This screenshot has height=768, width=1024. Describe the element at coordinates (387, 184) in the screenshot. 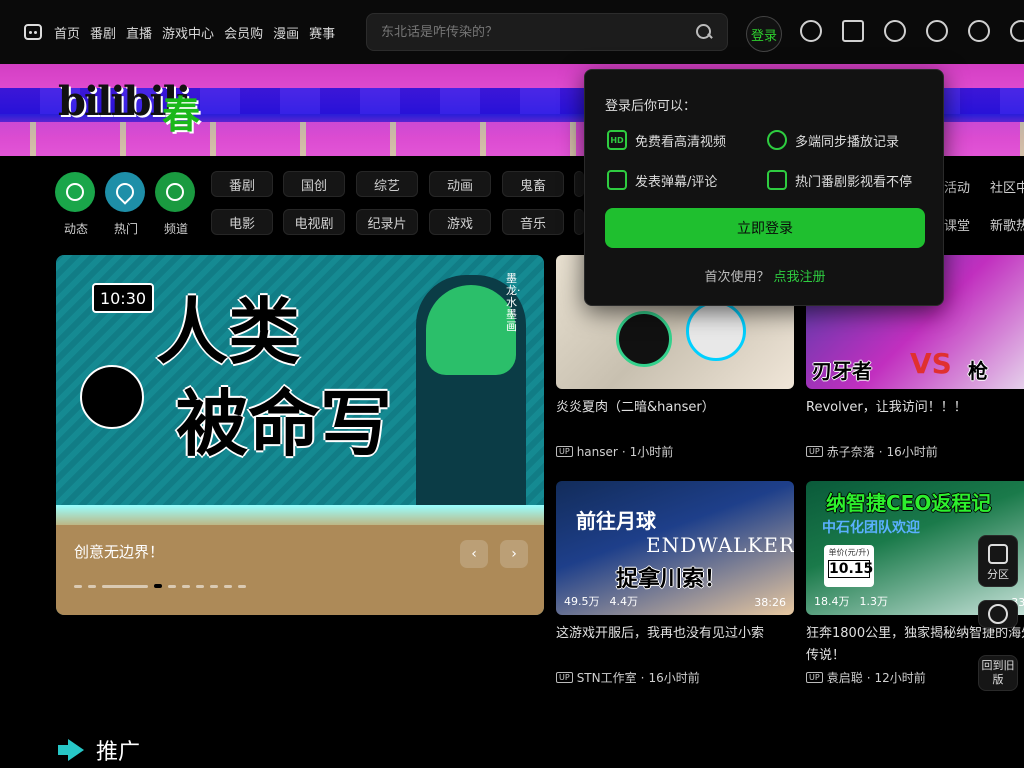

I see `channel-variety: 综艺` at that location.